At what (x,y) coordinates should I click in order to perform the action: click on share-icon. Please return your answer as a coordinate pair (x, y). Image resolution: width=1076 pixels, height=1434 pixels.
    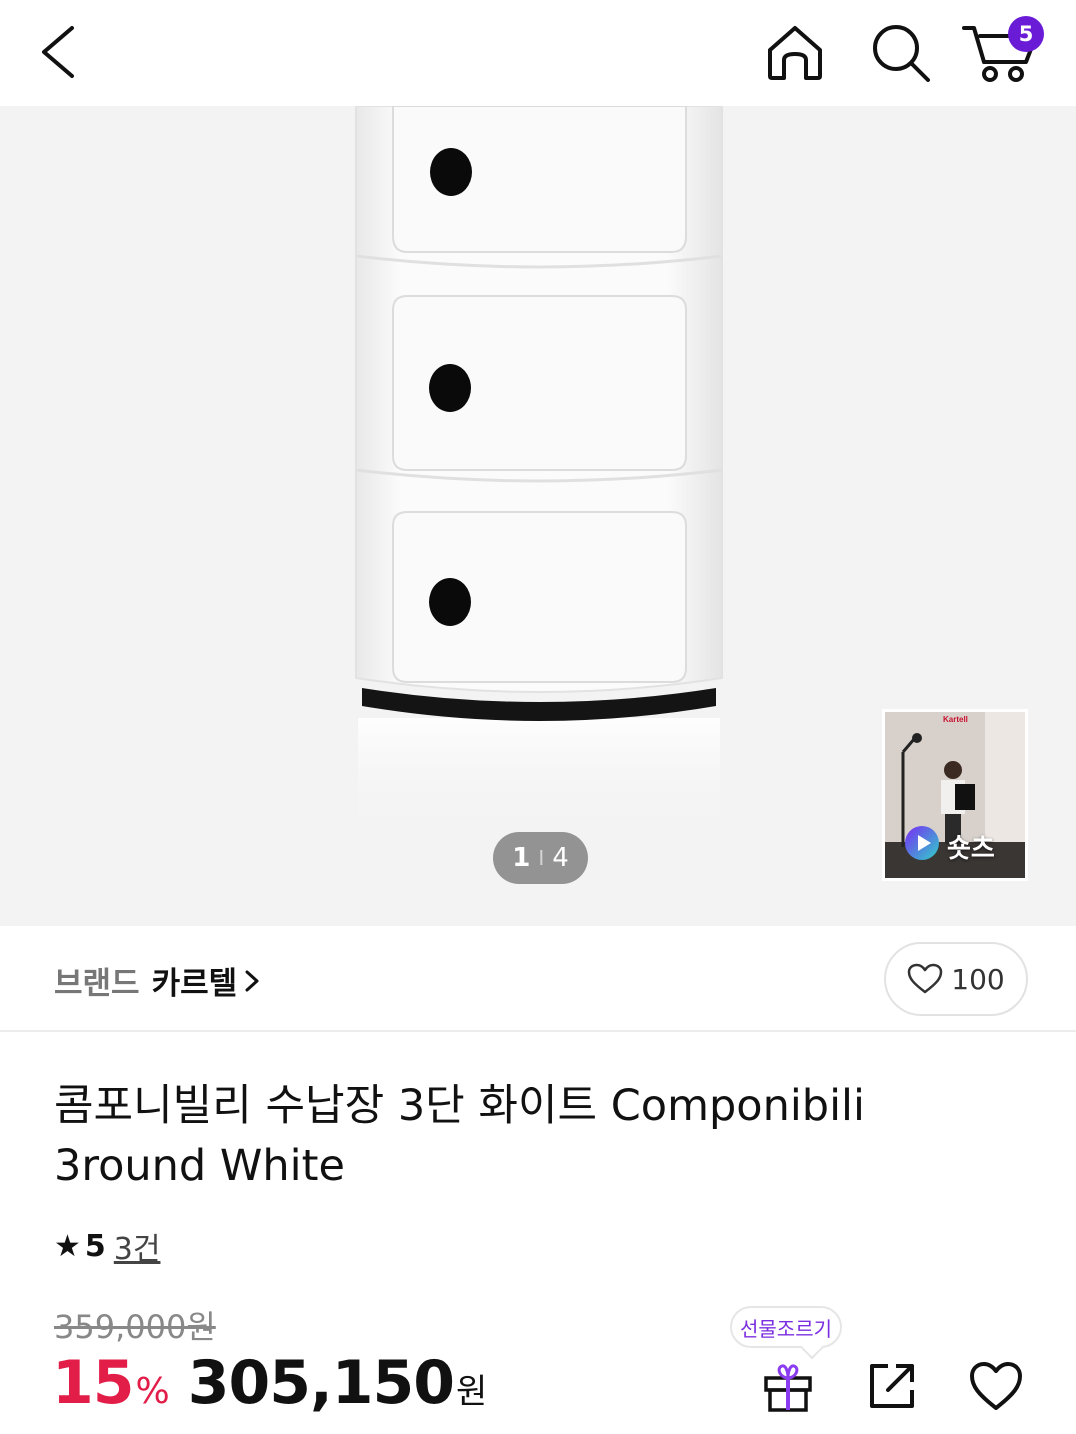
    Looking at the image, I should click on (892, 1386).